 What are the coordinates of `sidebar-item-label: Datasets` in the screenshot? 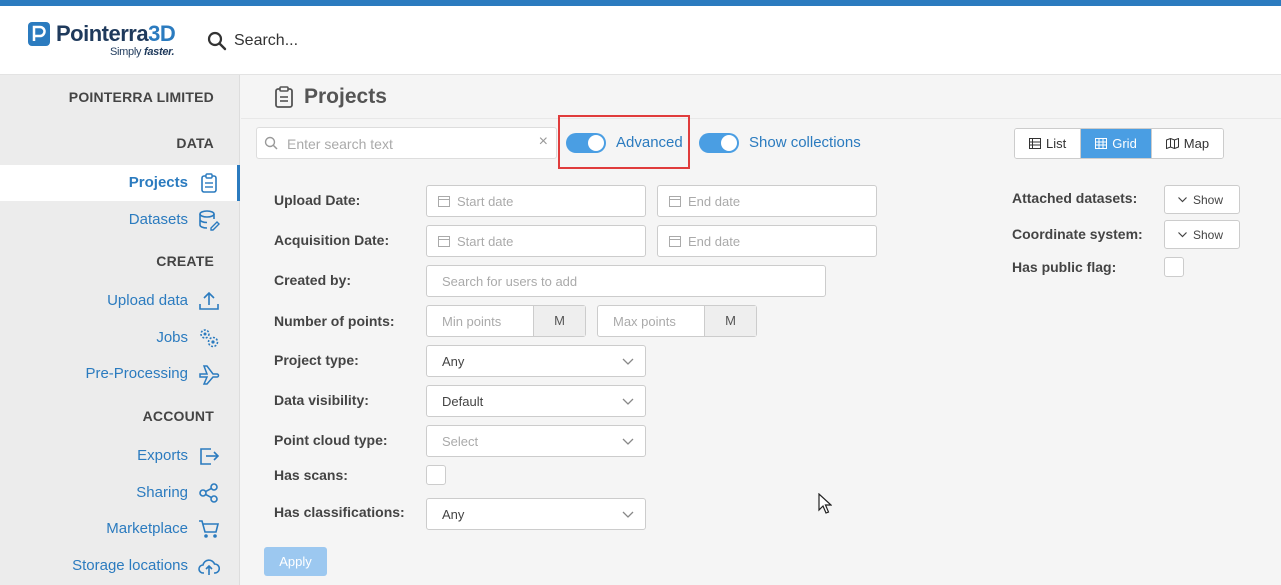 It's located at (158, 219).